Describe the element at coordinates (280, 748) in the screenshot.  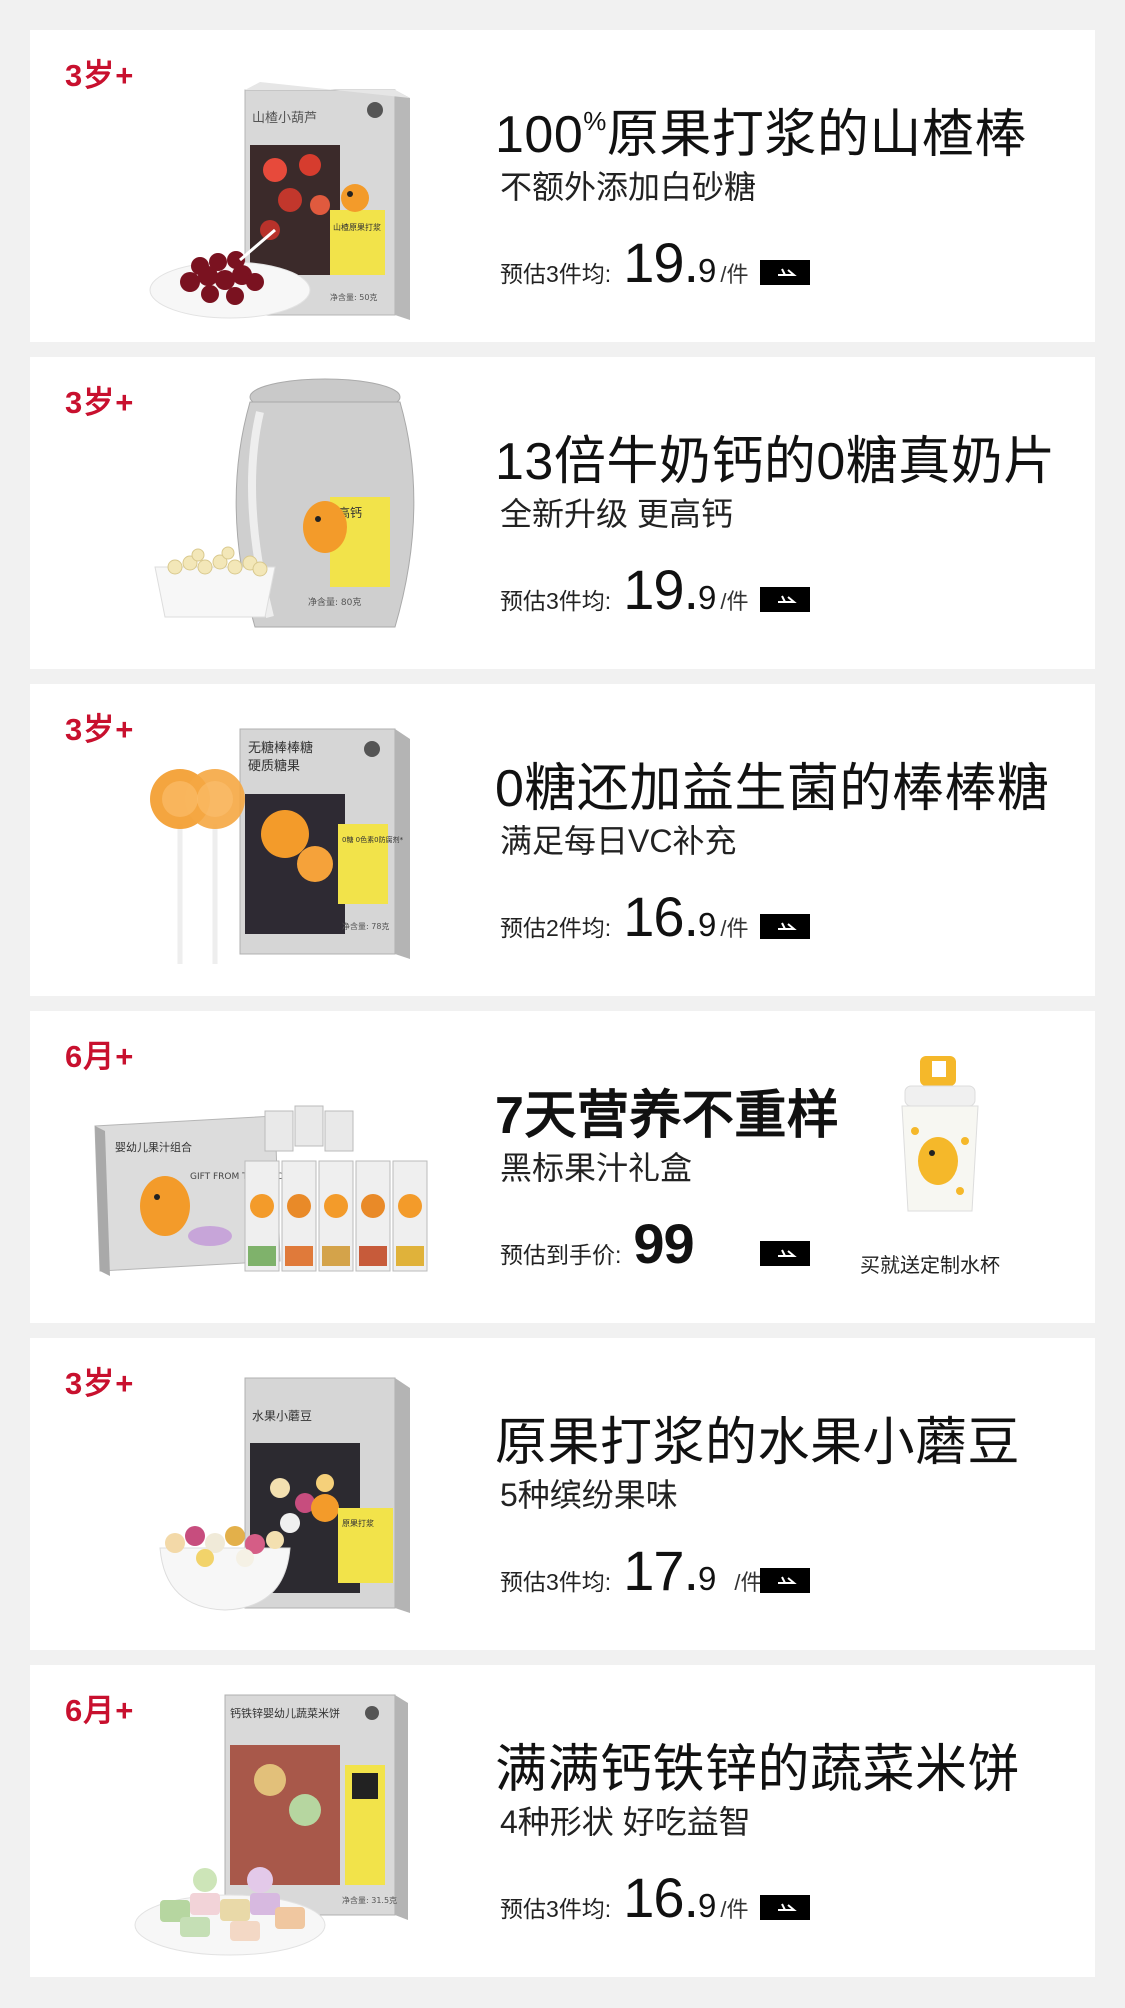
I see `box-title: 无糖棒棒糖` at that location.